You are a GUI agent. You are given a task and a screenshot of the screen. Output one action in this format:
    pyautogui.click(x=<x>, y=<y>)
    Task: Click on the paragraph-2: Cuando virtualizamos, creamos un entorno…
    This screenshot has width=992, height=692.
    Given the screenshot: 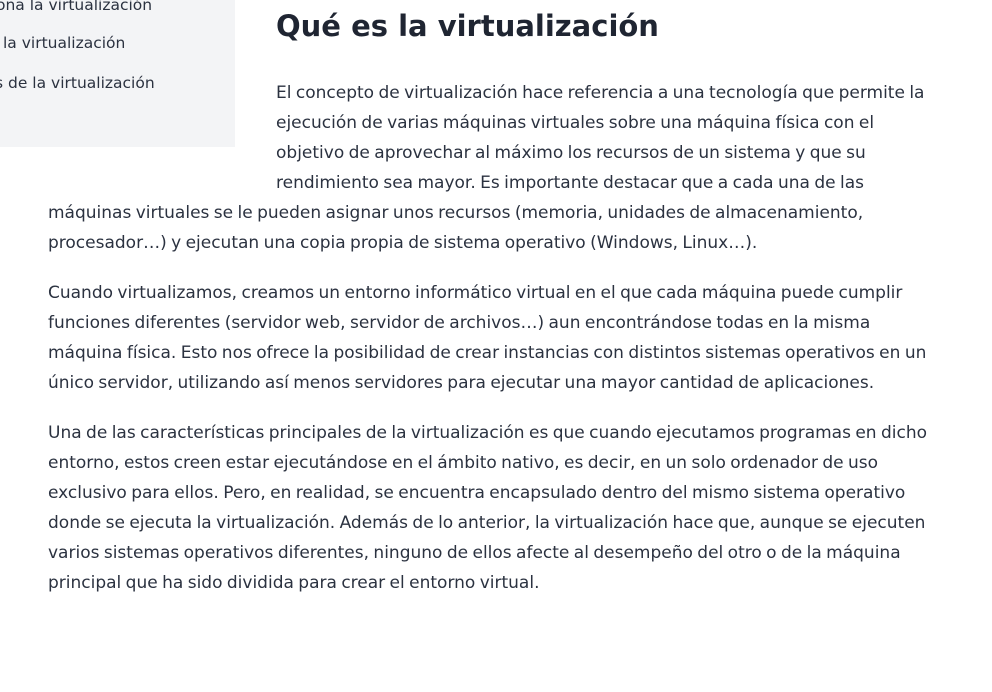 What is the action you would take?
    pyautogui.click(x=487, y=338)
    